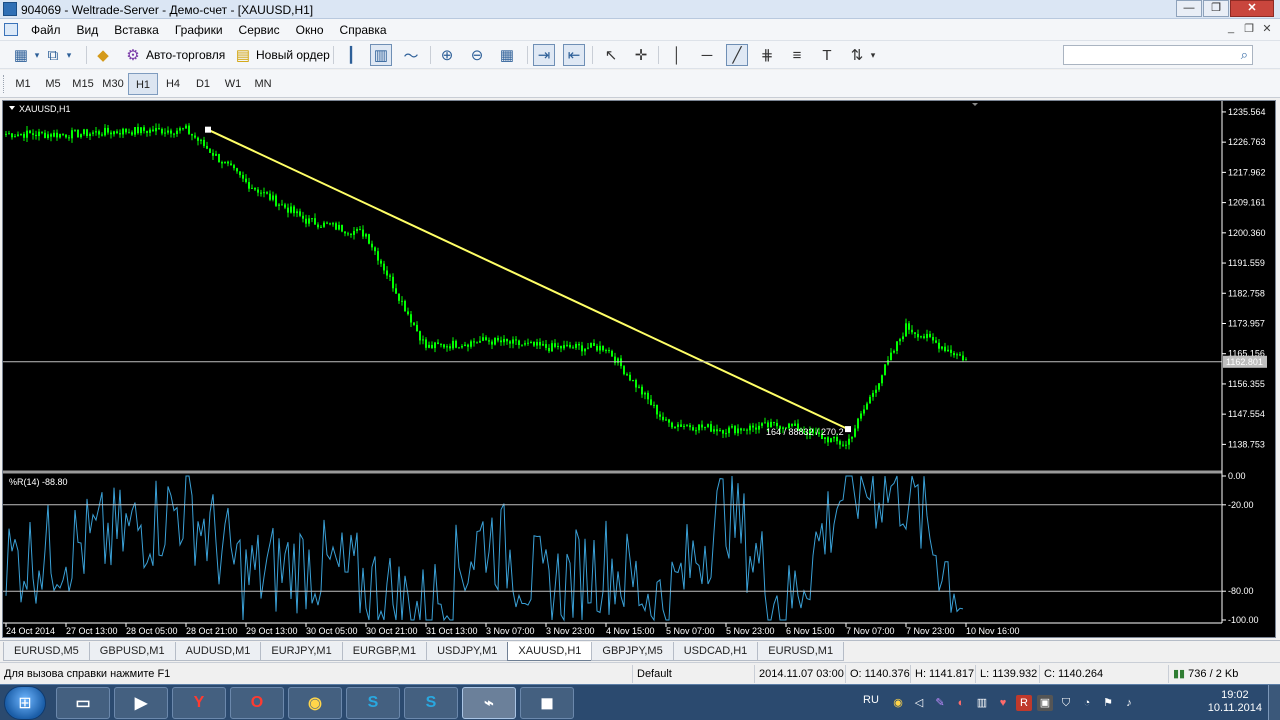 This screenshot has height=720, width=1280. Describe the element at coordinates (550, 651) in the screenshot. I see `tab-xauusd-h1: XAUUSD,H1` at that location.